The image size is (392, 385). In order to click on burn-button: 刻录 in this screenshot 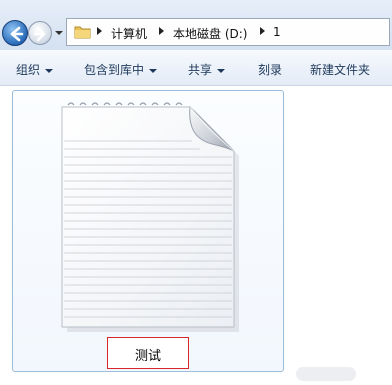, I will do `click(270, 69)`.